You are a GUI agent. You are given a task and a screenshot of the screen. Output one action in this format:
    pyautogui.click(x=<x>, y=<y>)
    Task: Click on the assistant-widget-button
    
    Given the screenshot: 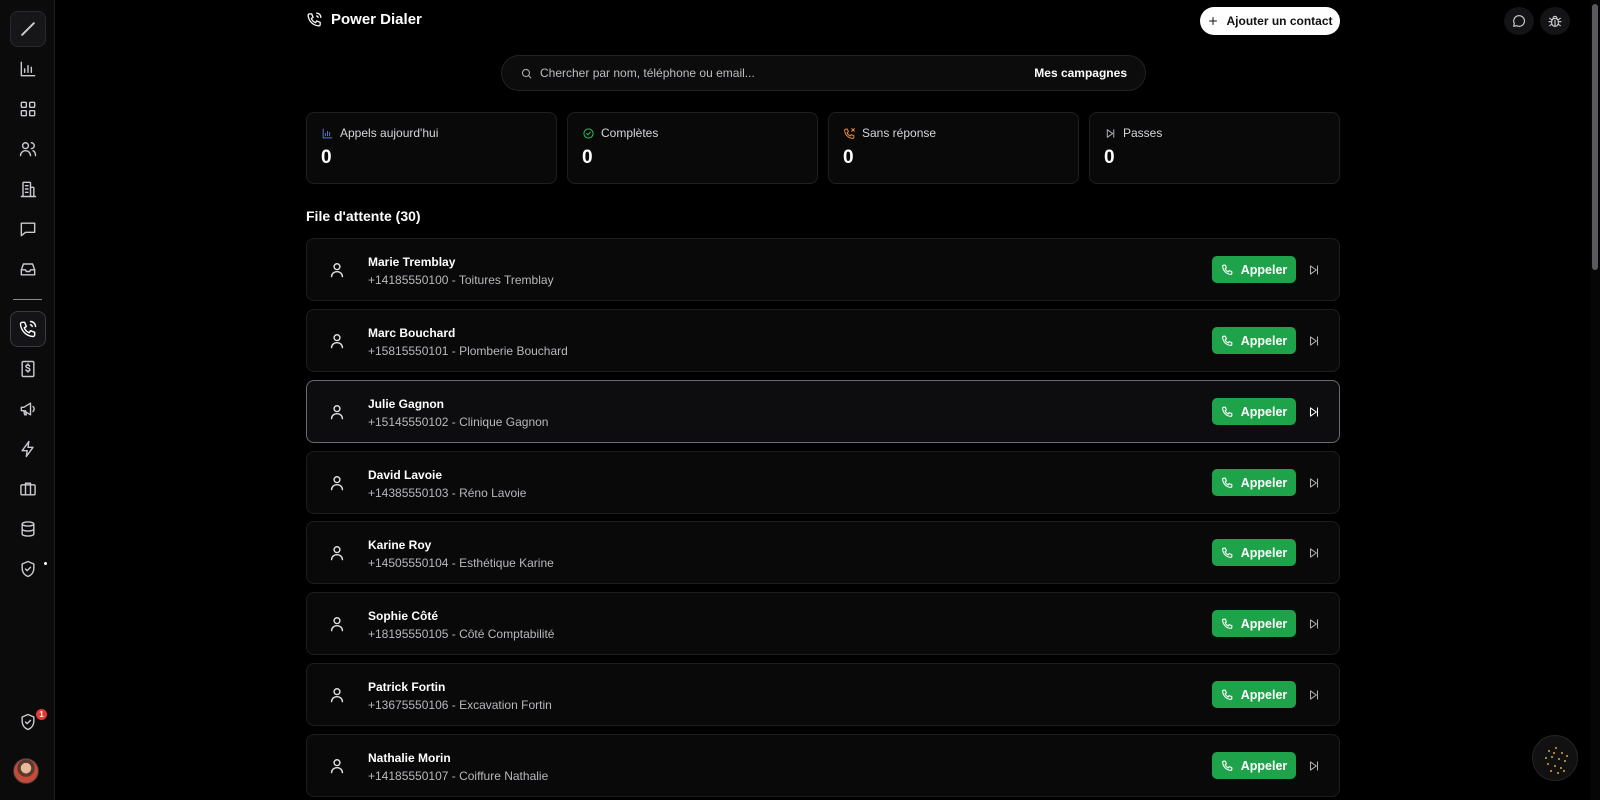 What is the action you would take?
    pyautogui.click(x=1555, y=758)
    